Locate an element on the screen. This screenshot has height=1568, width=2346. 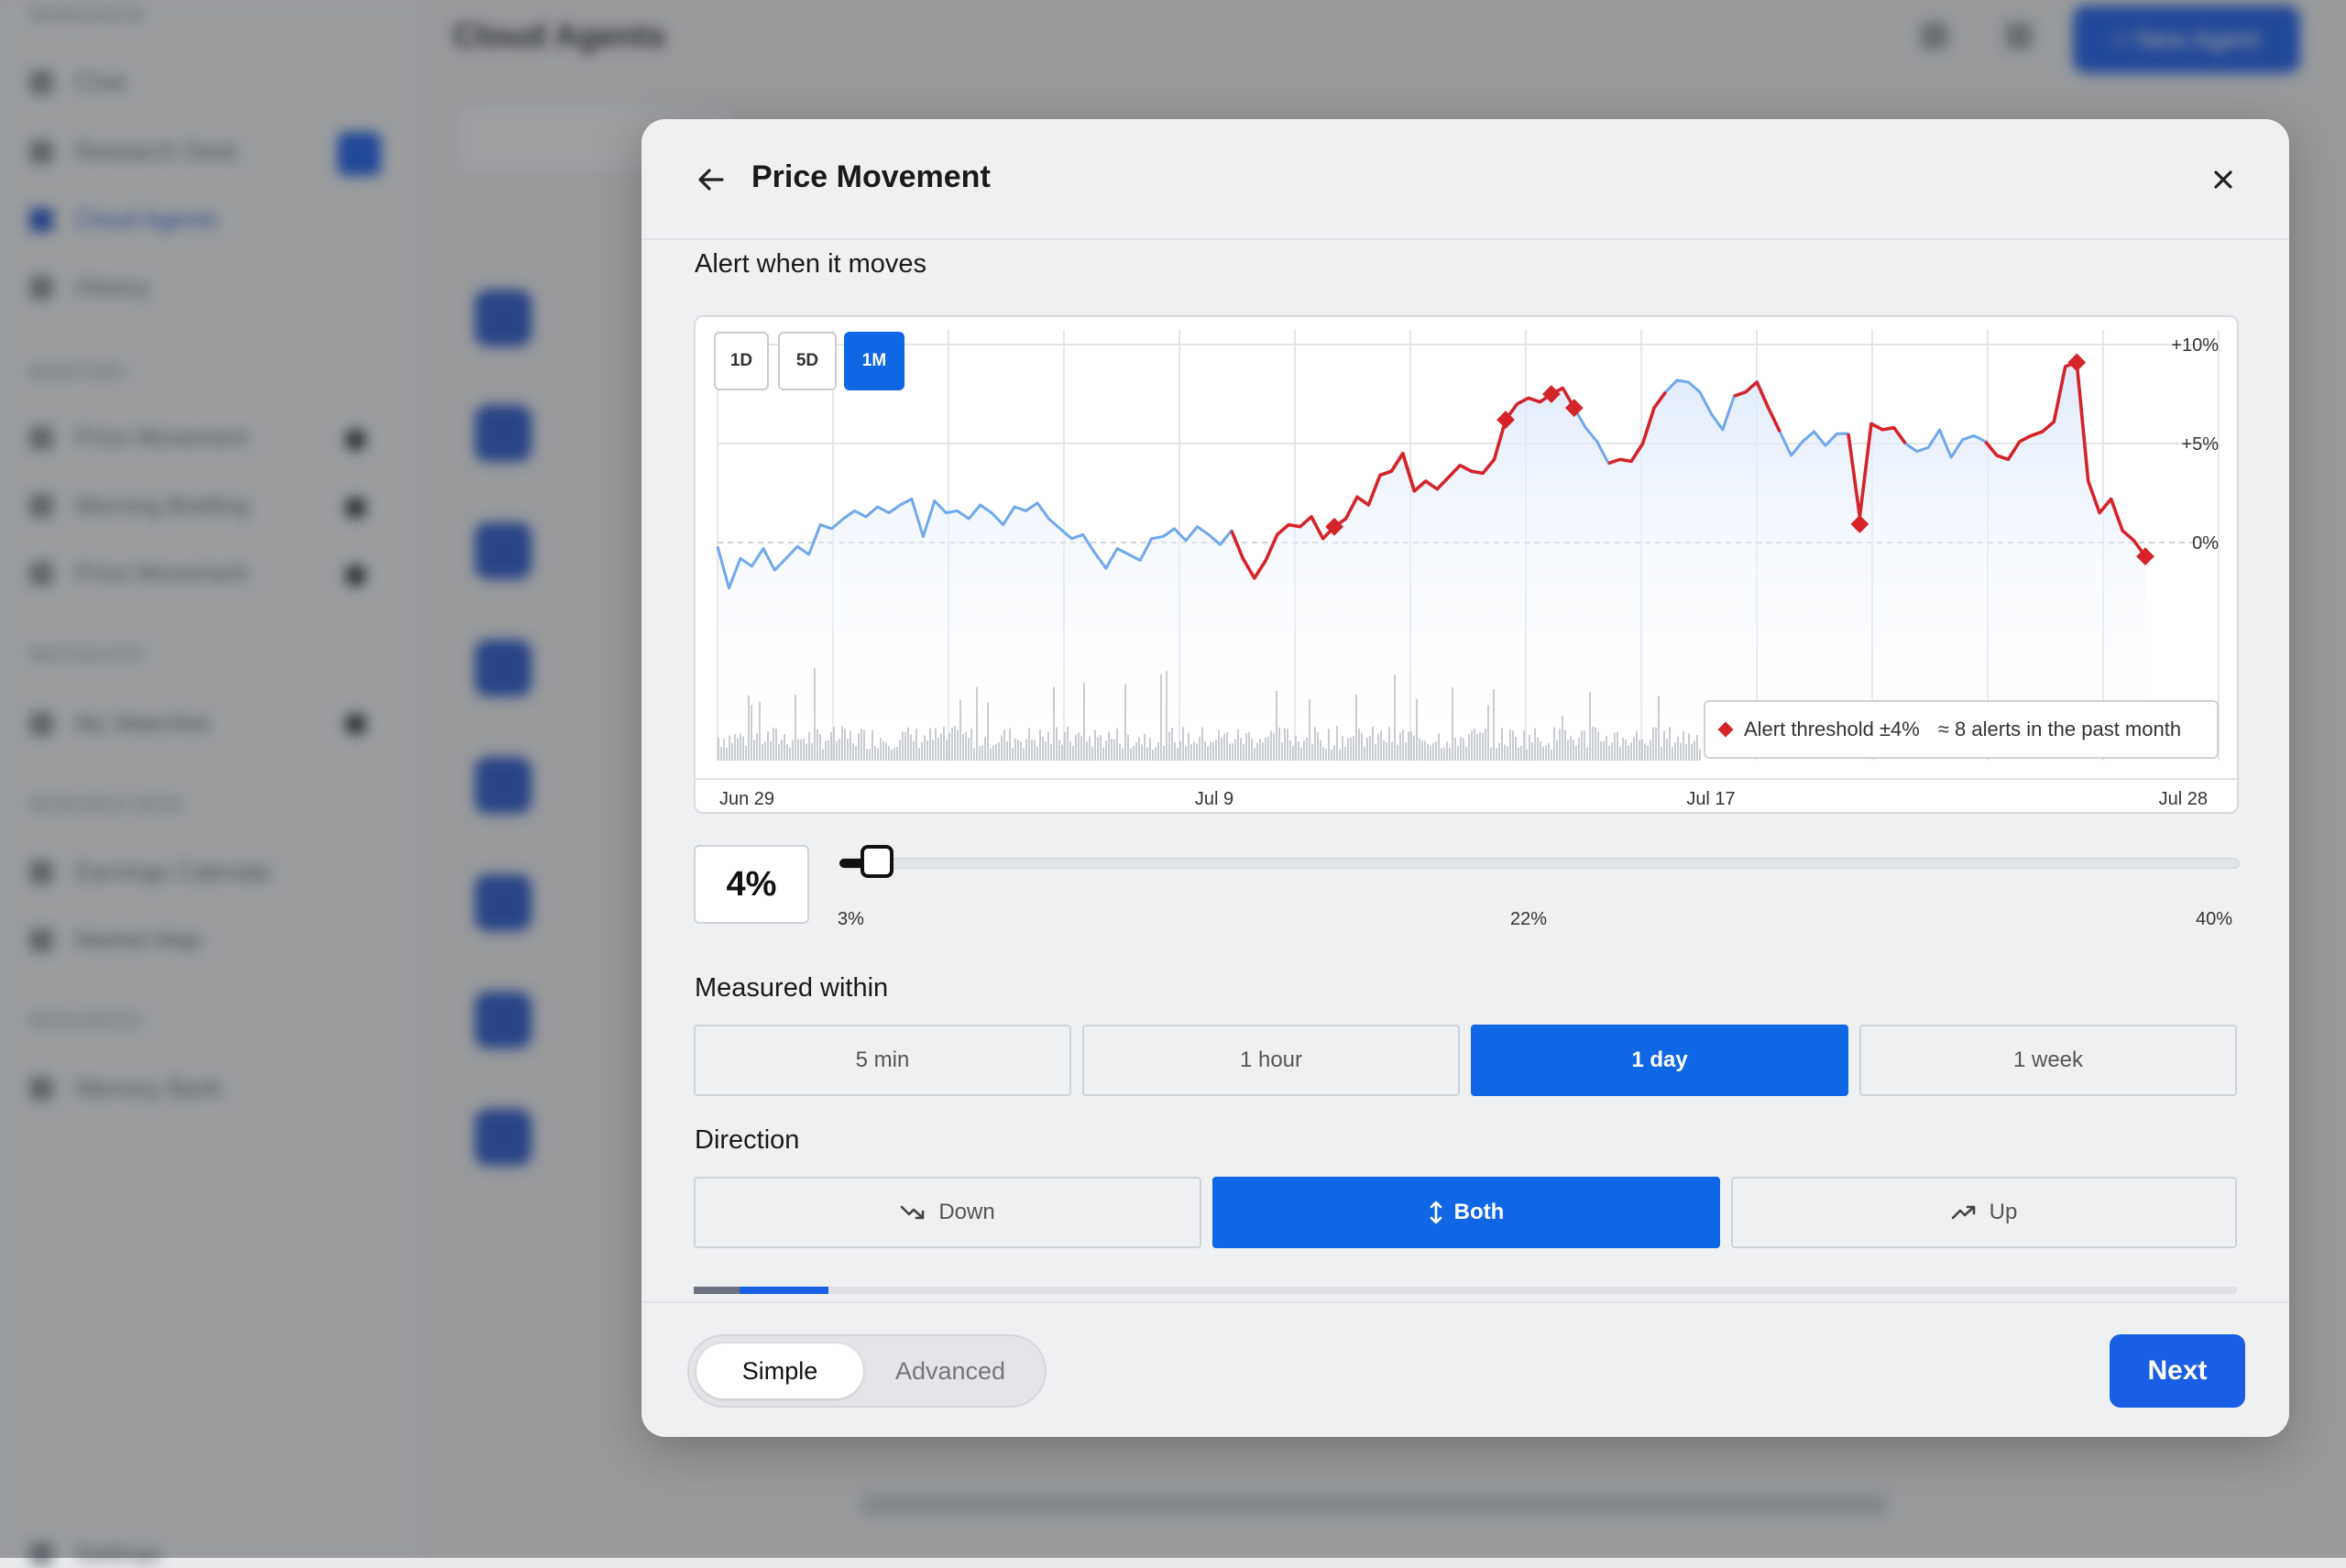
close-button is located at coordinates (2223, 179).